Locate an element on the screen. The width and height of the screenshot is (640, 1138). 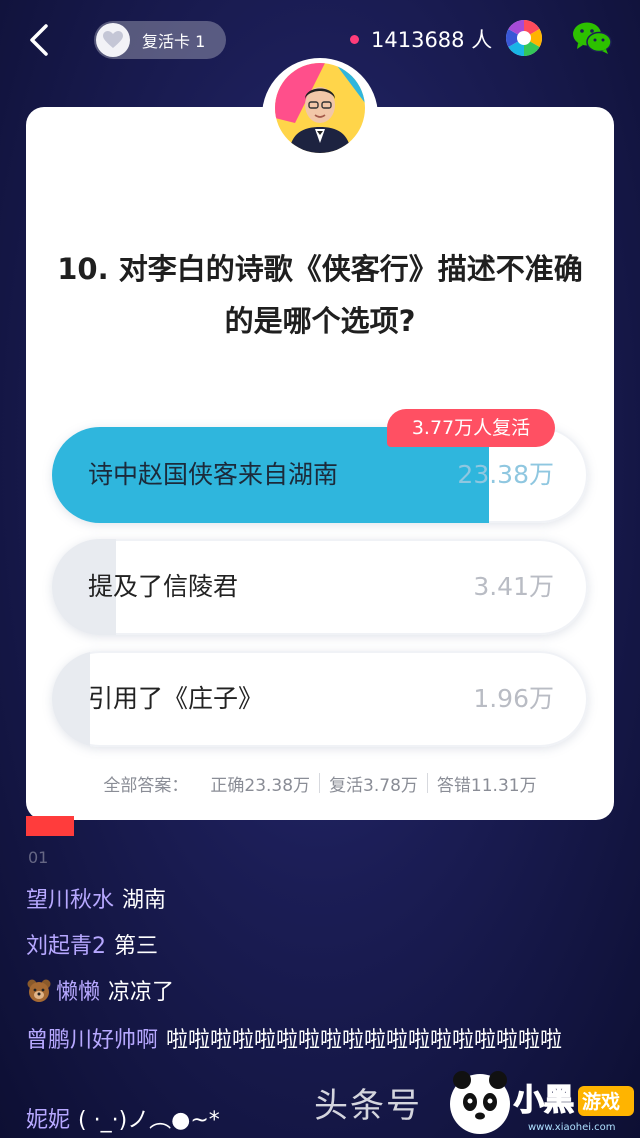
partial-label: 01 is located at coordinates (38, 857).